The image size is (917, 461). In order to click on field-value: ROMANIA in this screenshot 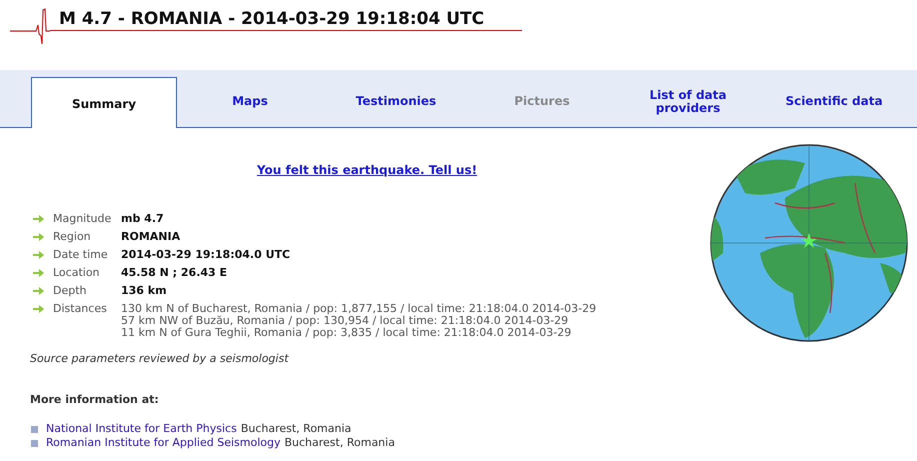, I will do `click(150, 236)`.